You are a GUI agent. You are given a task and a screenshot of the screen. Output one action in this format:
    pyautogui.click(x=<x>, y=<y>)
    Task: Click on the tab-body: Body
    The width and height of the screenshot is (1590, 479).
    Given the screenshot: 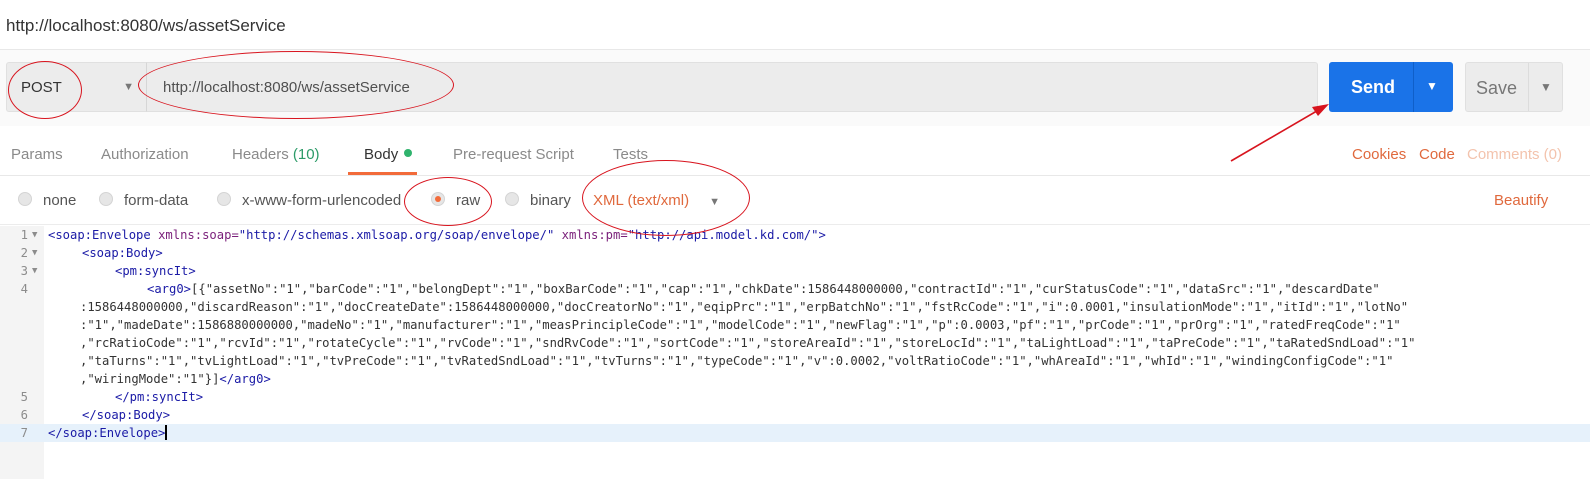 What is the action you would take?
    pyautogui.click(x=388, y=154)
    